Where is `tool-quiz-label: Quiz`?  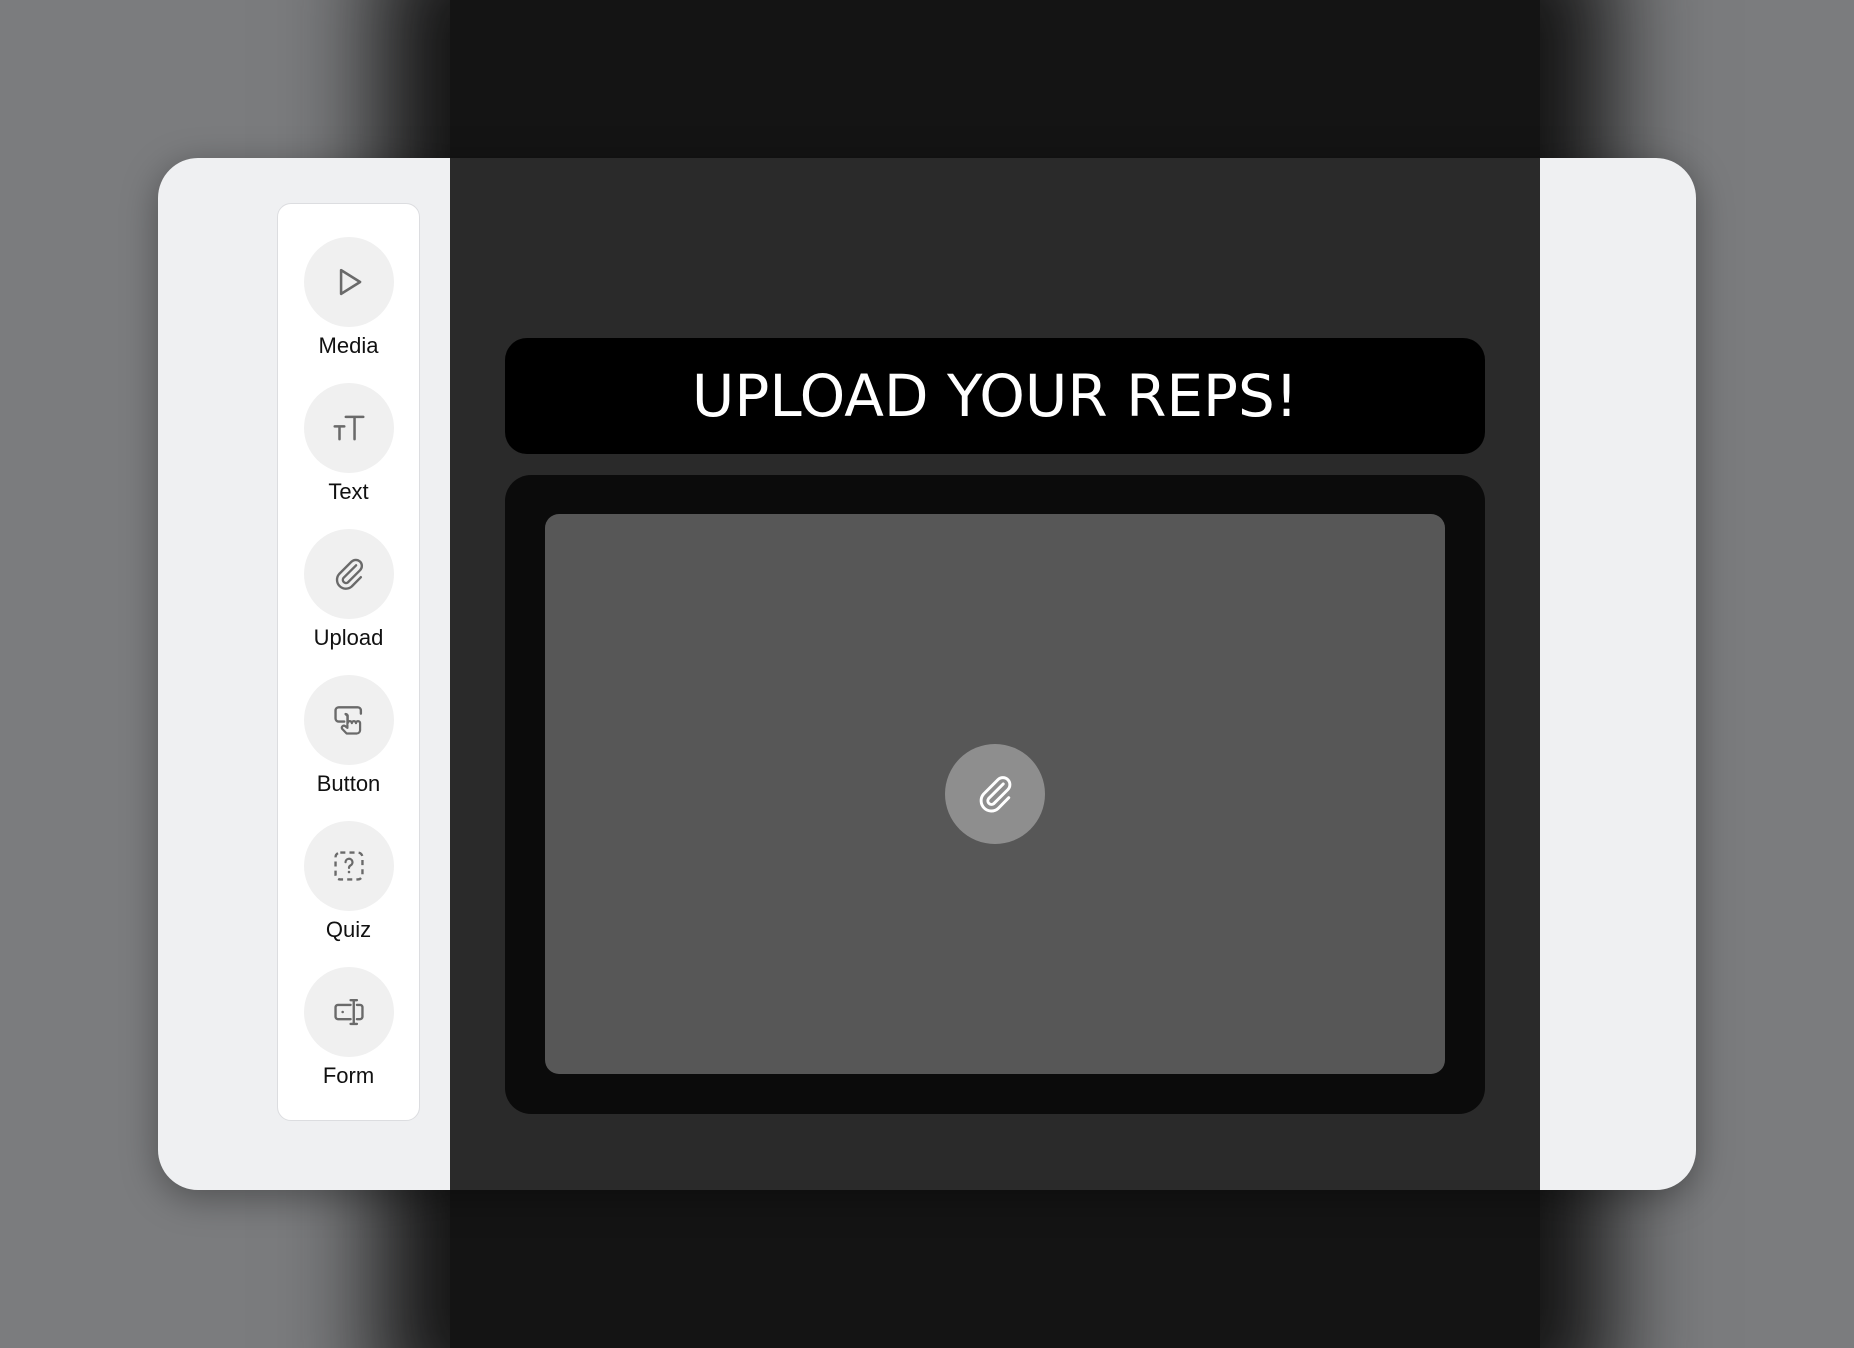
tool-quiz-label: Quiz is located at coordinates (348, 929).